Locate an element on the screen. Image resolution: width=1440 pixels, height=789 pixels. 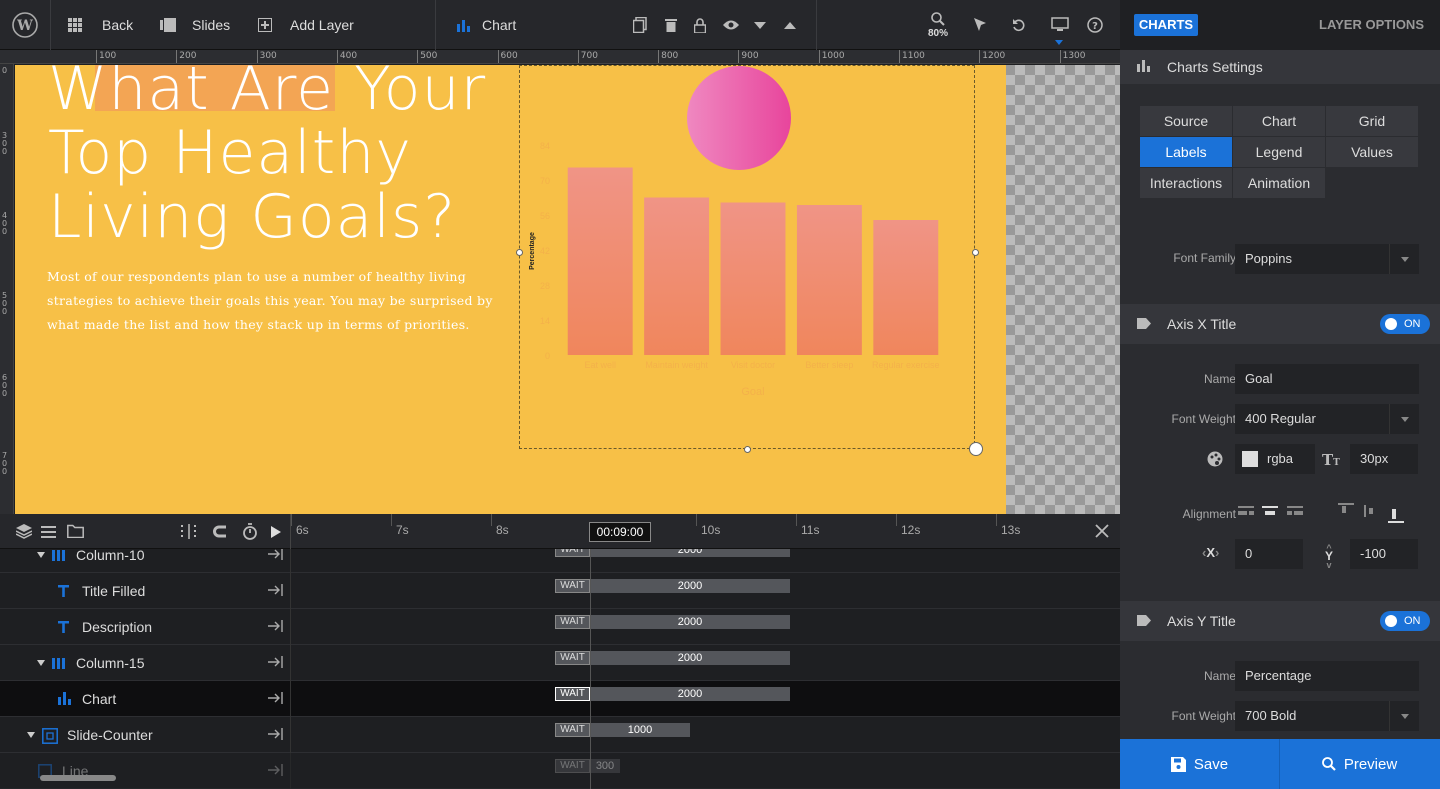
align-right-icon is located at coordinates (1295, 515).